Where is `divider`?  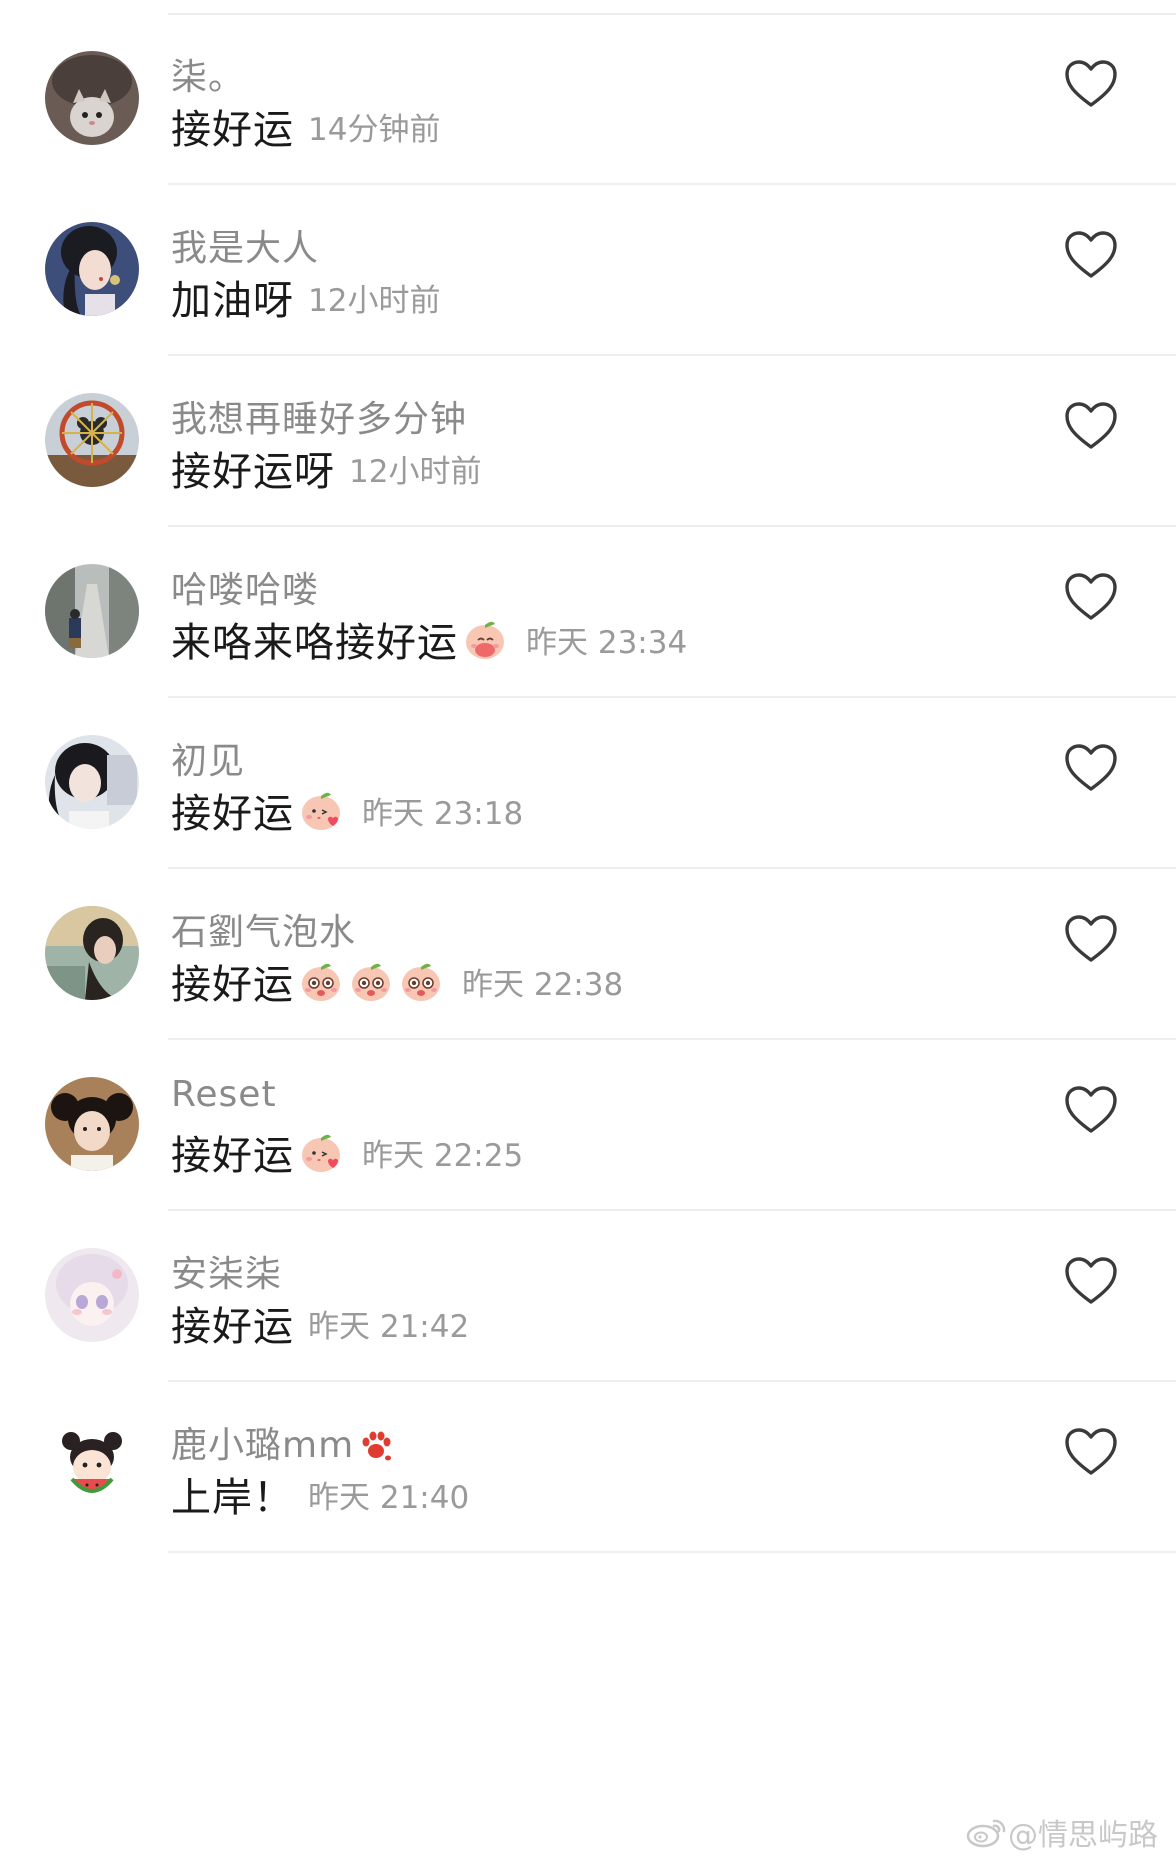 divider is located at coordinates (672, 1552).